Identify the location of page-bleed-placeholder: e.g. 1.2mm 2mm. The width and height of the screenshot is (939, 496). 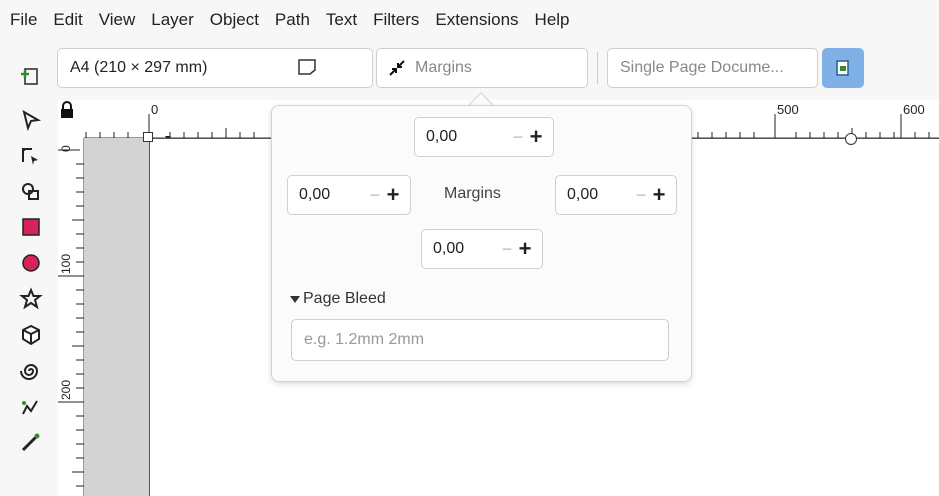
(364, 339).